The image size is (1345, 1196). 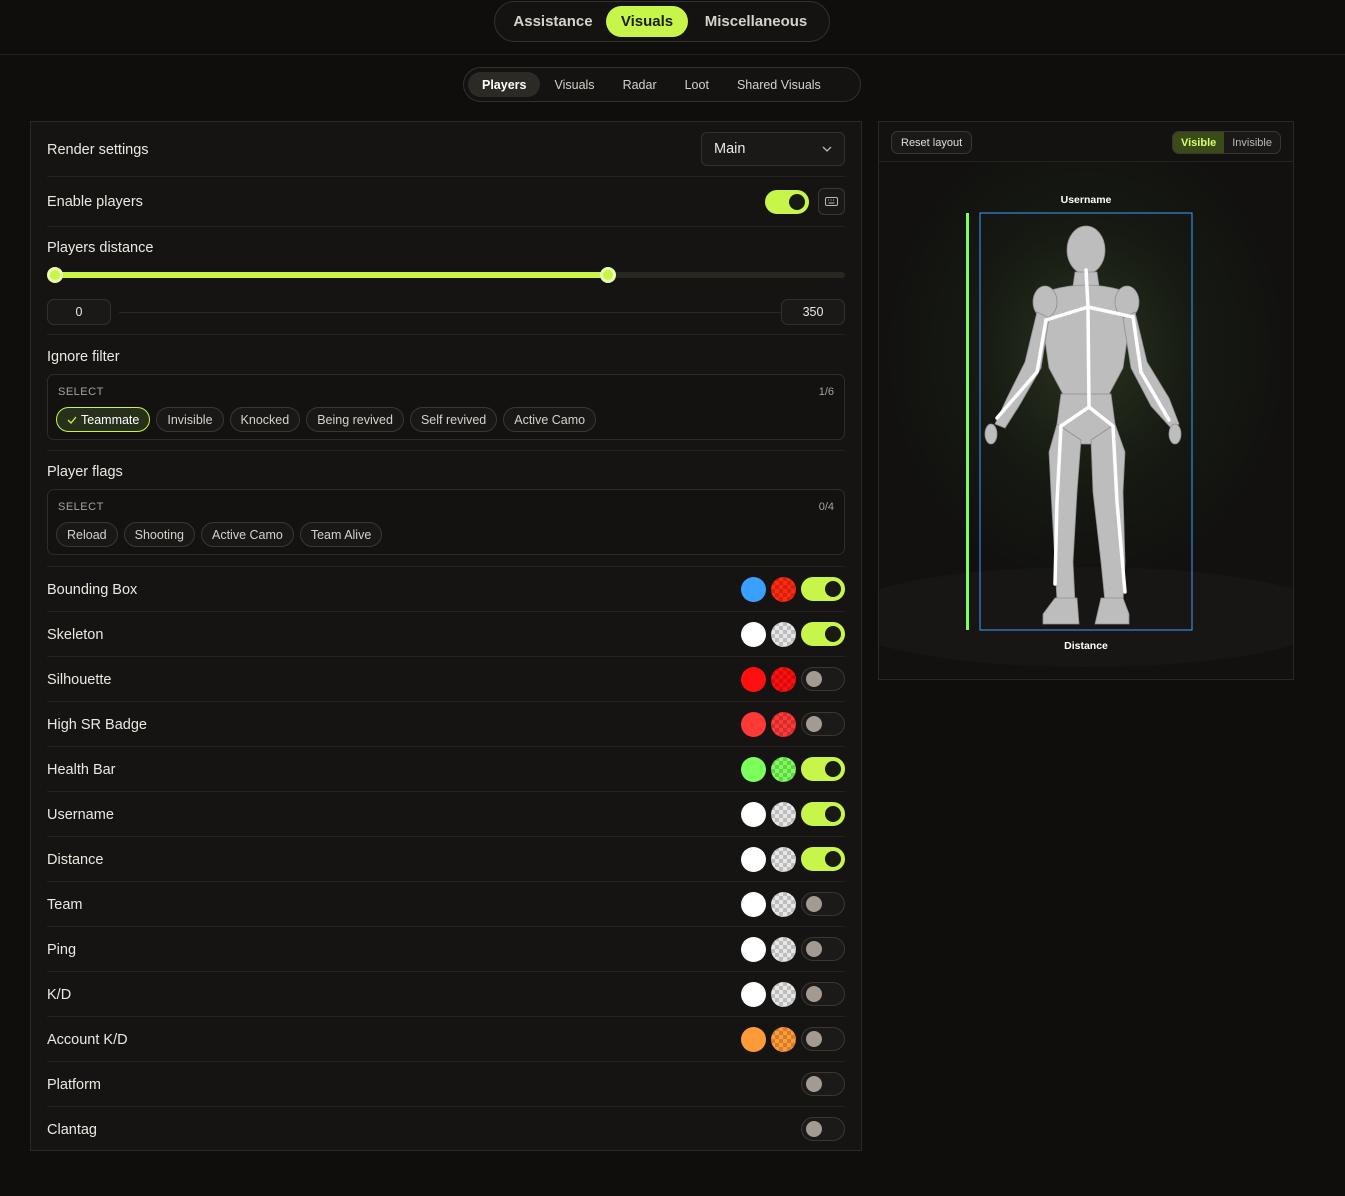 I want to click on feature-toggle-bounding-box, so click(x=823, y=589).